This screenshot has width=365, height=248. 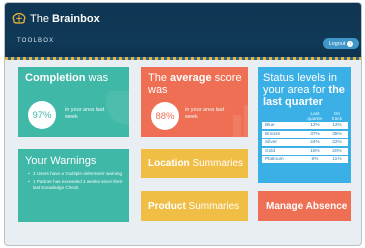 I want to click on product-summaries-label: Product Summaries, so click(x=194, y=206).